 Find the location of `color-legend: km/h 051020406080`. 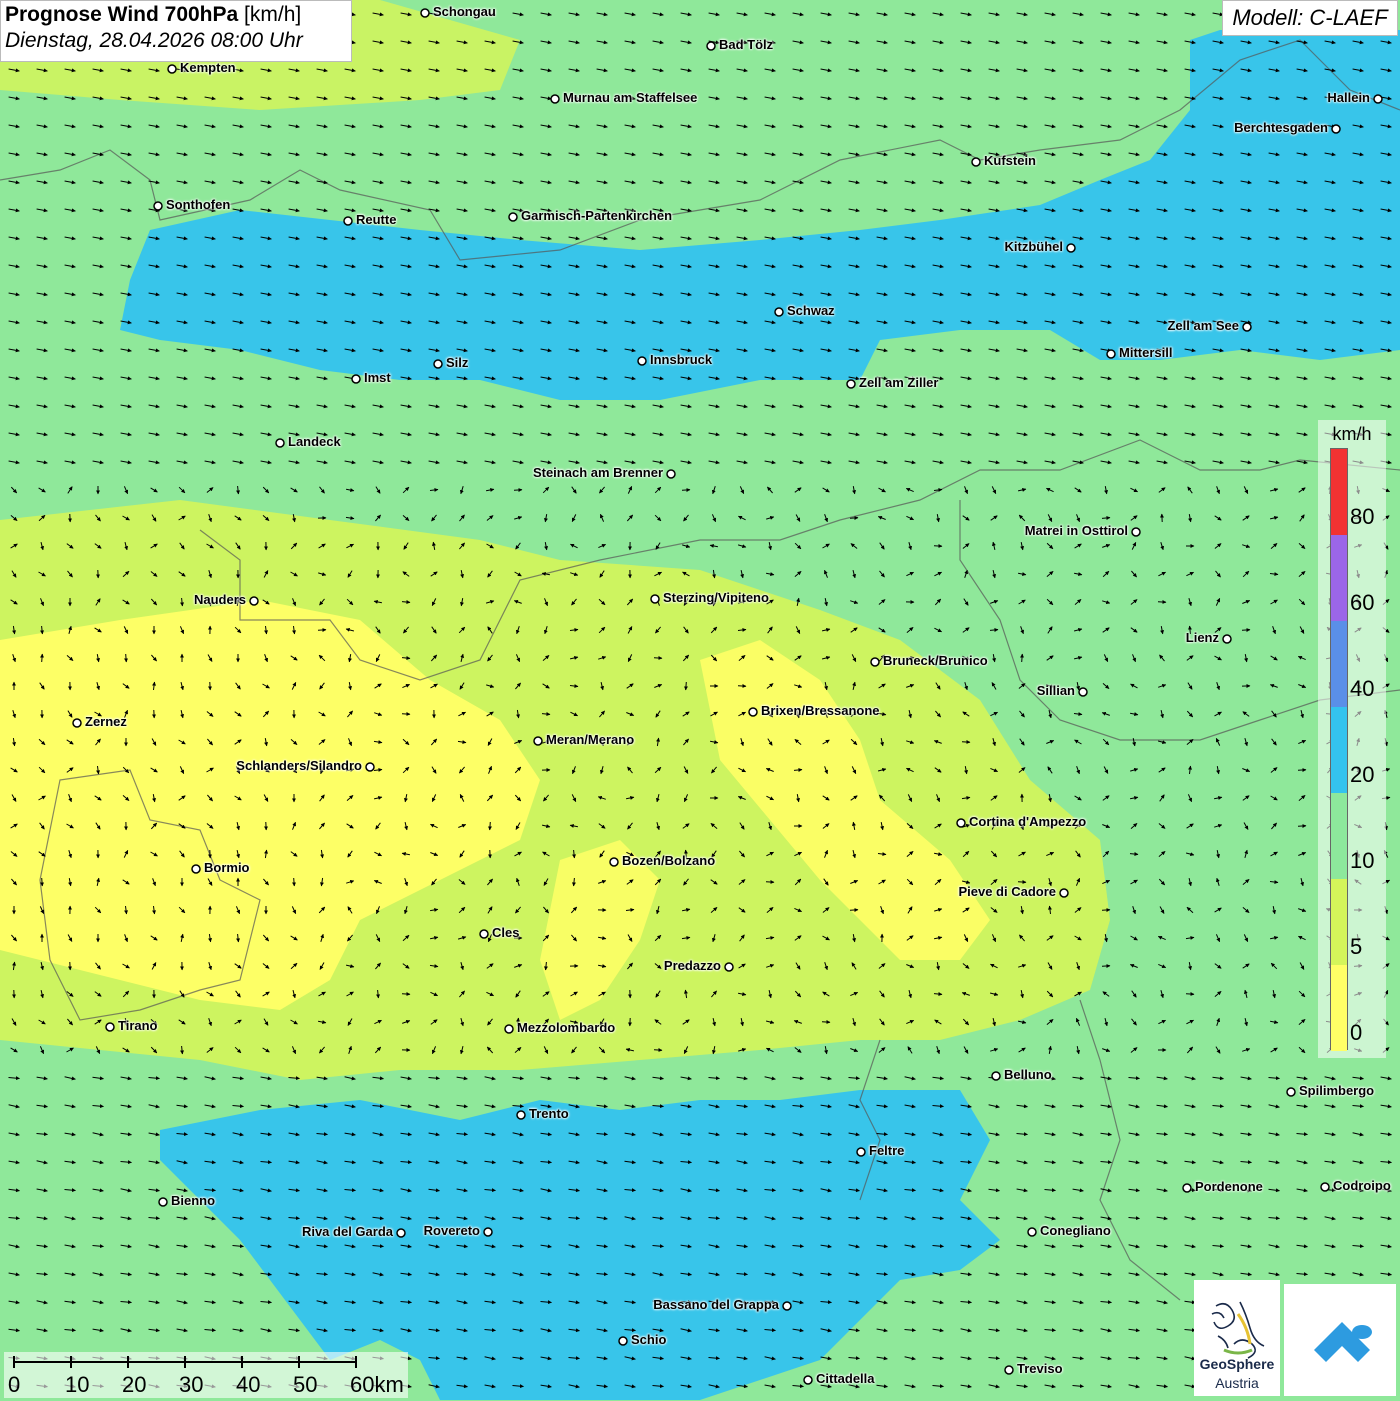

color-legend: km/h 051020406080 is located at coordinates (1352, 739).